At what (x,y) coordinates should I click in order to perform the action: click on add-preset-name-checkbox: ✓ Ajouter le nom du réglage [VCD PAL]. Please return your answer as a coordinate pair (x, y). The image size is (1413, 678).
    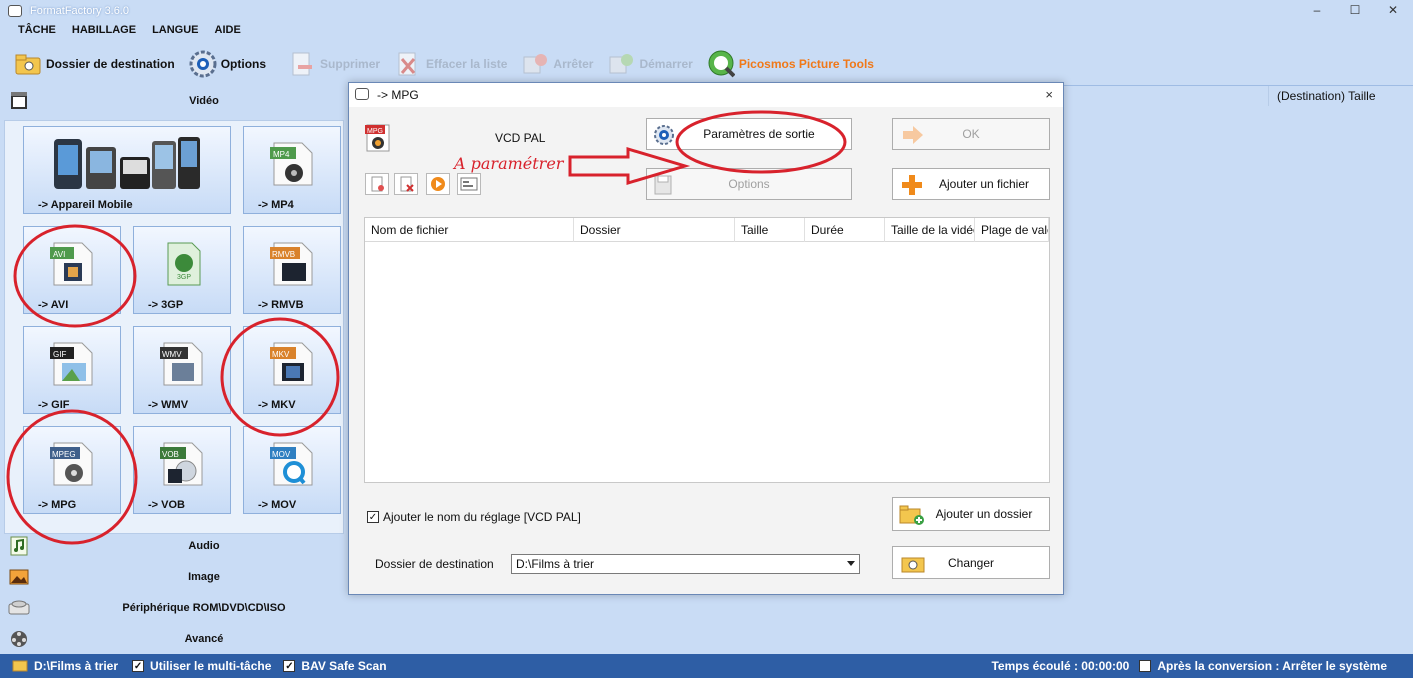
    Looking at the image, I should click on (474, 517).